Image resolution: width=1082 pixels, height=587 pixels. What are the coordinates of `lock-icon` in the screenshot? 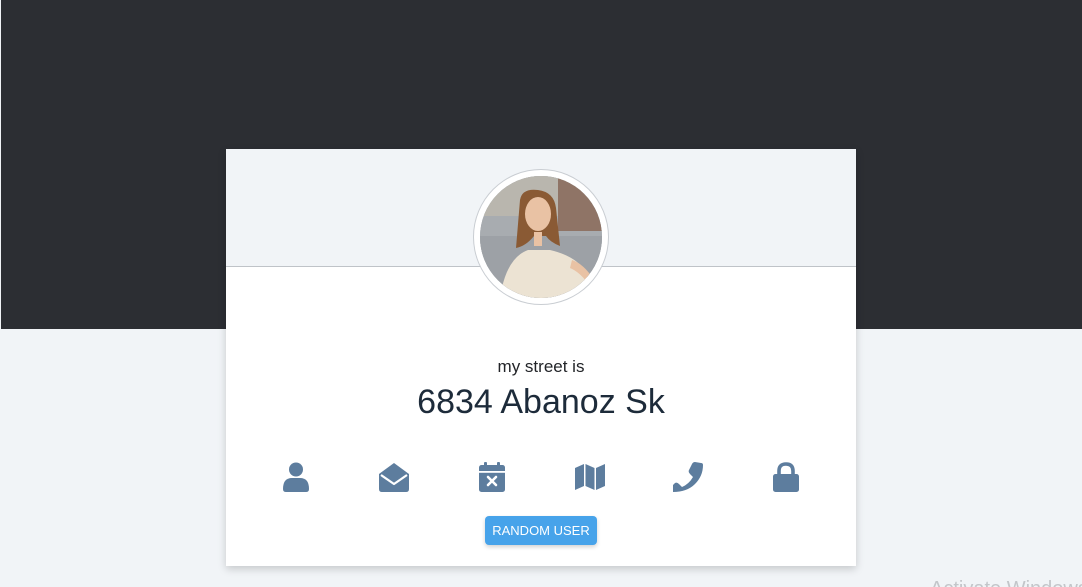 It's located at (786, 477).